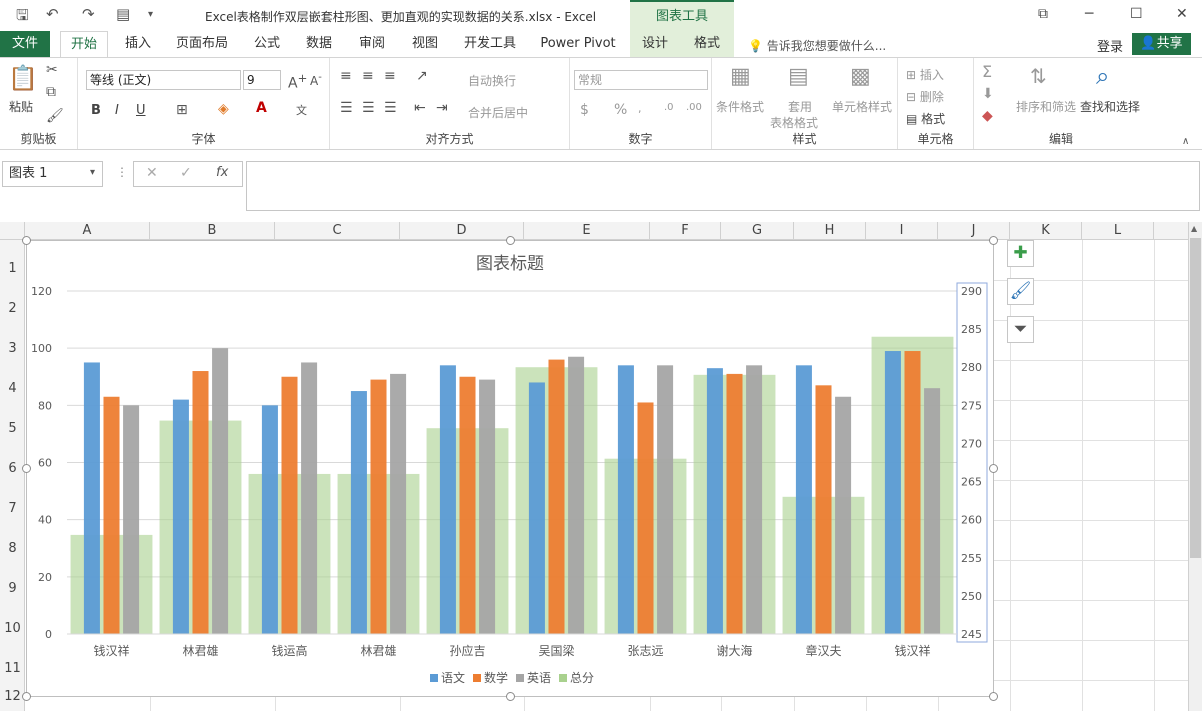 Image resolution: width=1202 pixels, height=711 pixels. Describe the element at coordinates (21, 106) in the screenshot. I see `paste-button: 粘贴` at that location.